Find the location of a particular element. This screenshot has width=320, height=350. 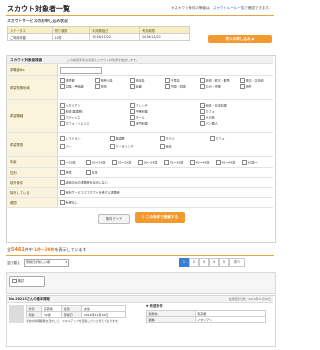

candidate-toolbar is located at coordinates (141, 283).